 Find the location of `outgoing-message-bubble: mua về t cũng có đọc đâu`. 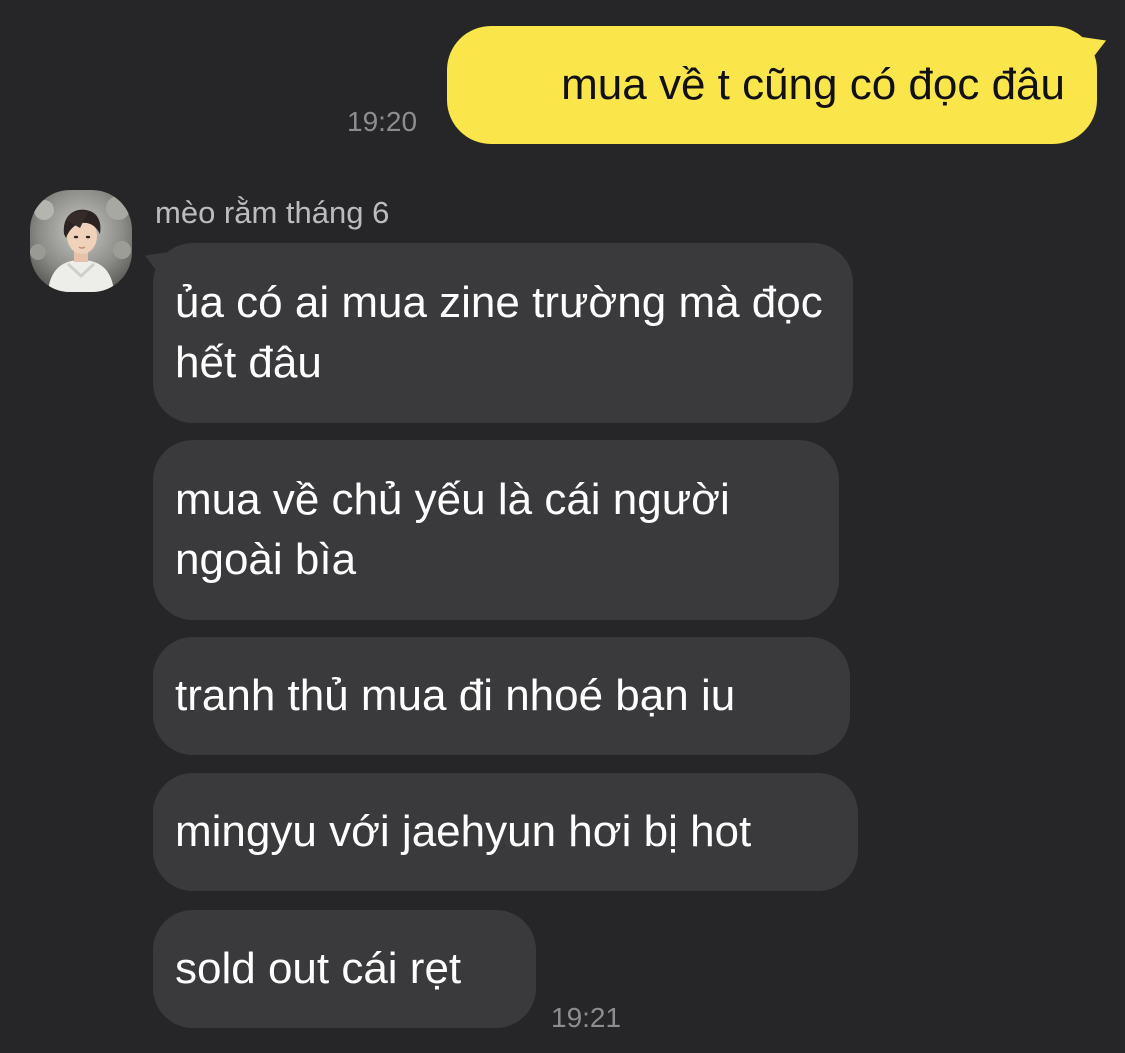

outgoing-message-bubble: mua về t cũng có đọc đâu is located at coordinates (779, 85).